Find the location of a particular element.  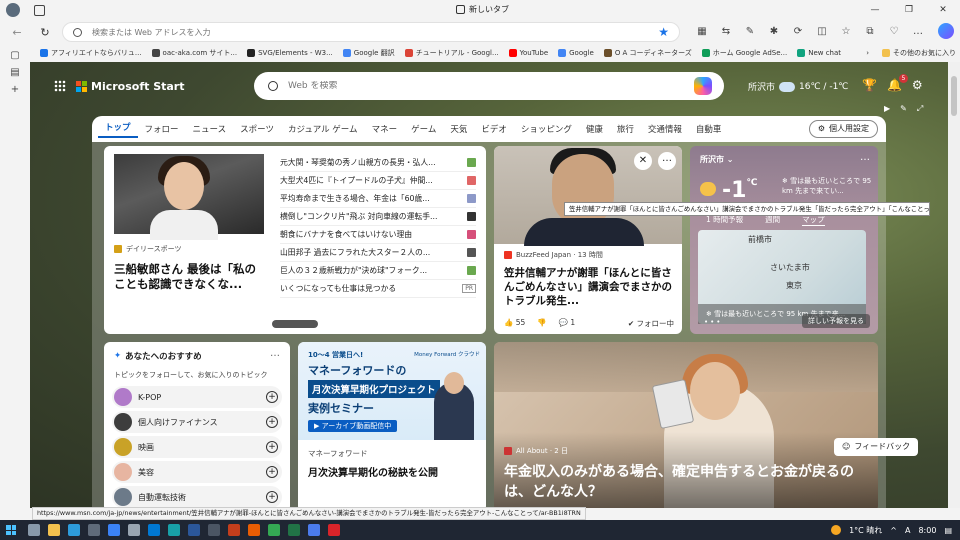

weather-location: 所沢市 ⌄ is located at coordinates (717, 159).